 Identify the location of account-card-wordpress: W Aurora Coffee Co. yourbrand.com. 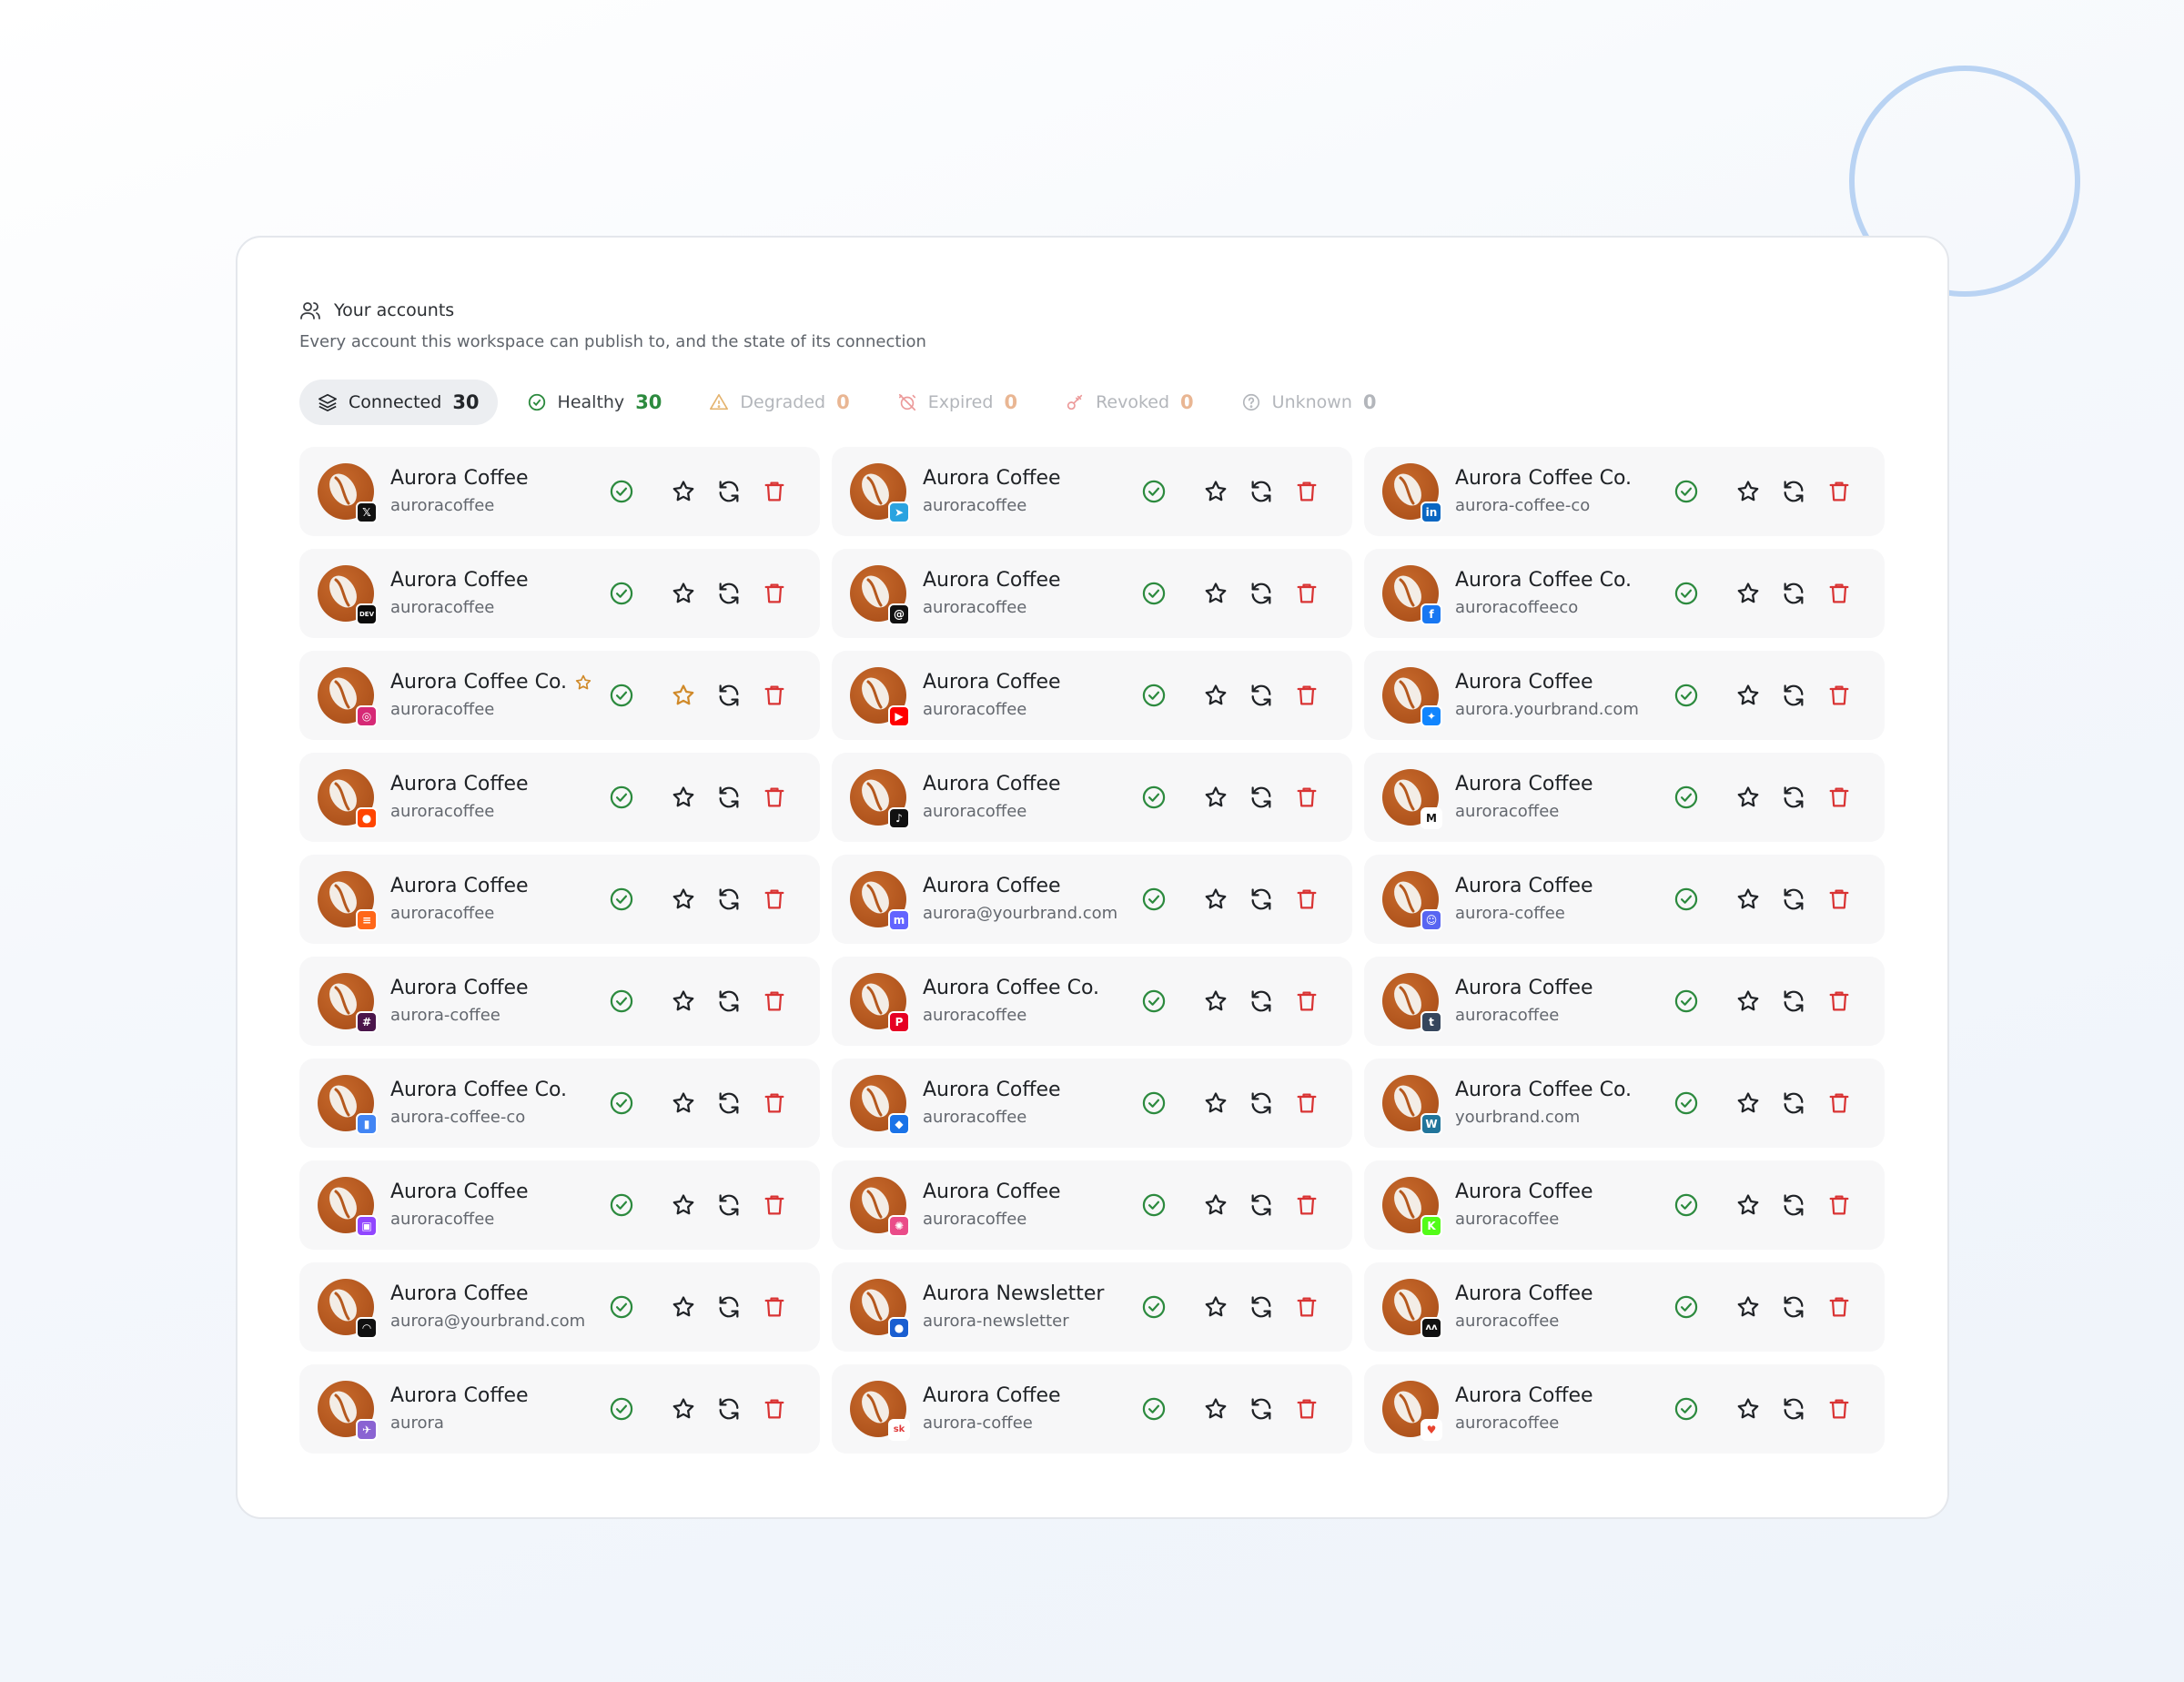
(1625, 1103).